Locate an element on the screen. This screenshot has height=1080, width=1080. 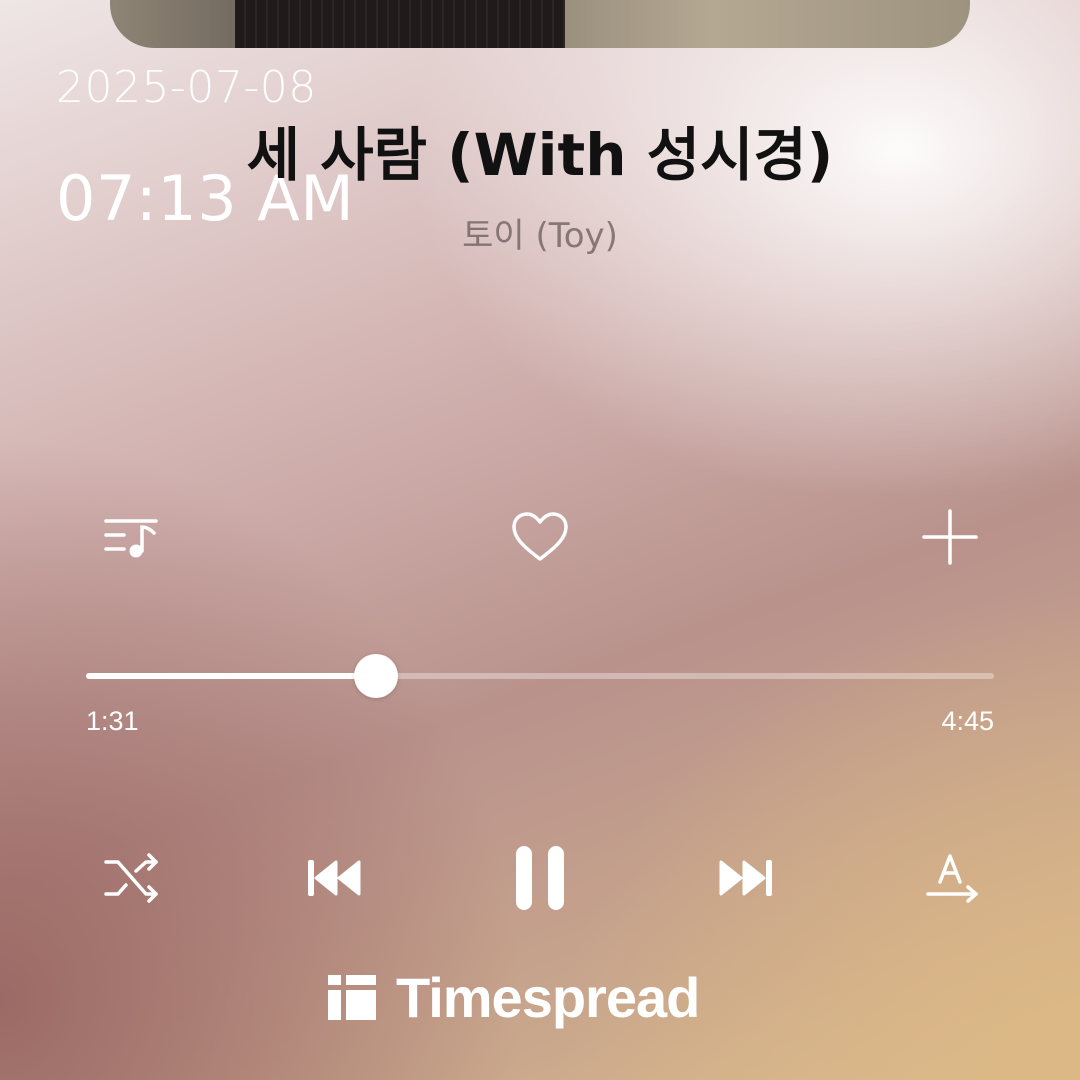
pause-icon is located at coordinates (540, 878).